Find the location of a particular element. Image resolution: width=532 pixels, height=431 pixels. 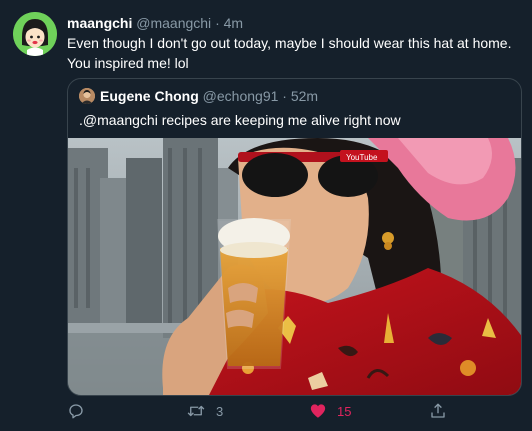

quoted-author-handle: @echong91 is located at coordinates (241, 96).